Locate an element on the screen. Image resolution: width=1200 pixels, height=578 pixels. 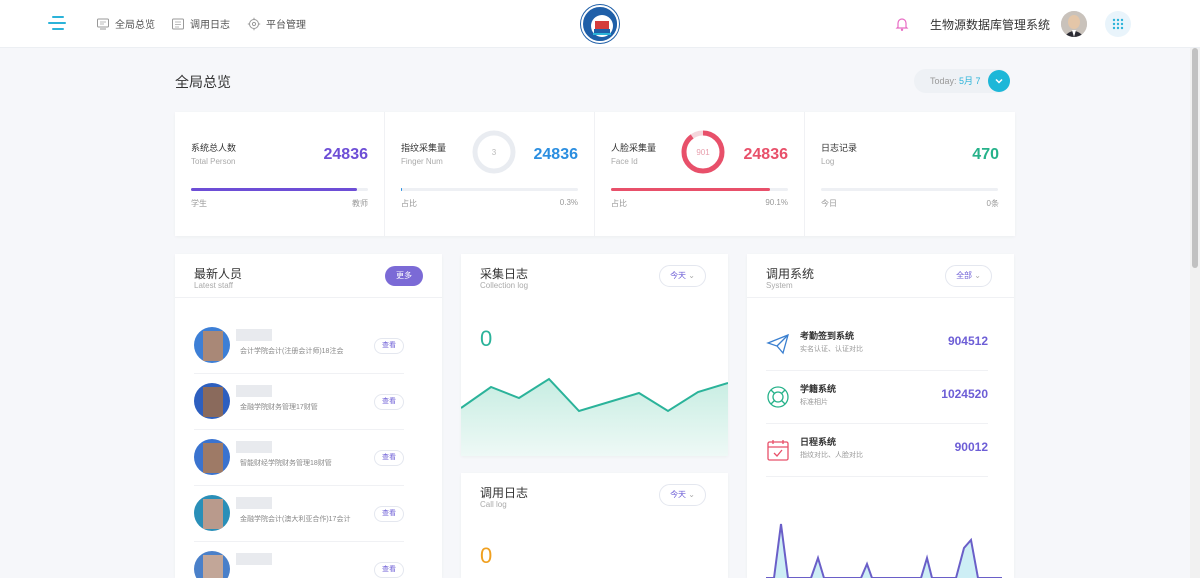
panel-subtitle: Collection log is located at coordinates (504, 285).